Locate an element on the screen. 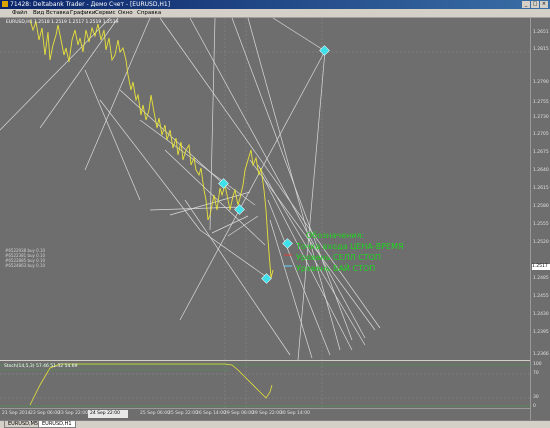 The image size is (550, 428). time-tick: 23 Sep 06:00 is located at coordinates (45, 413).